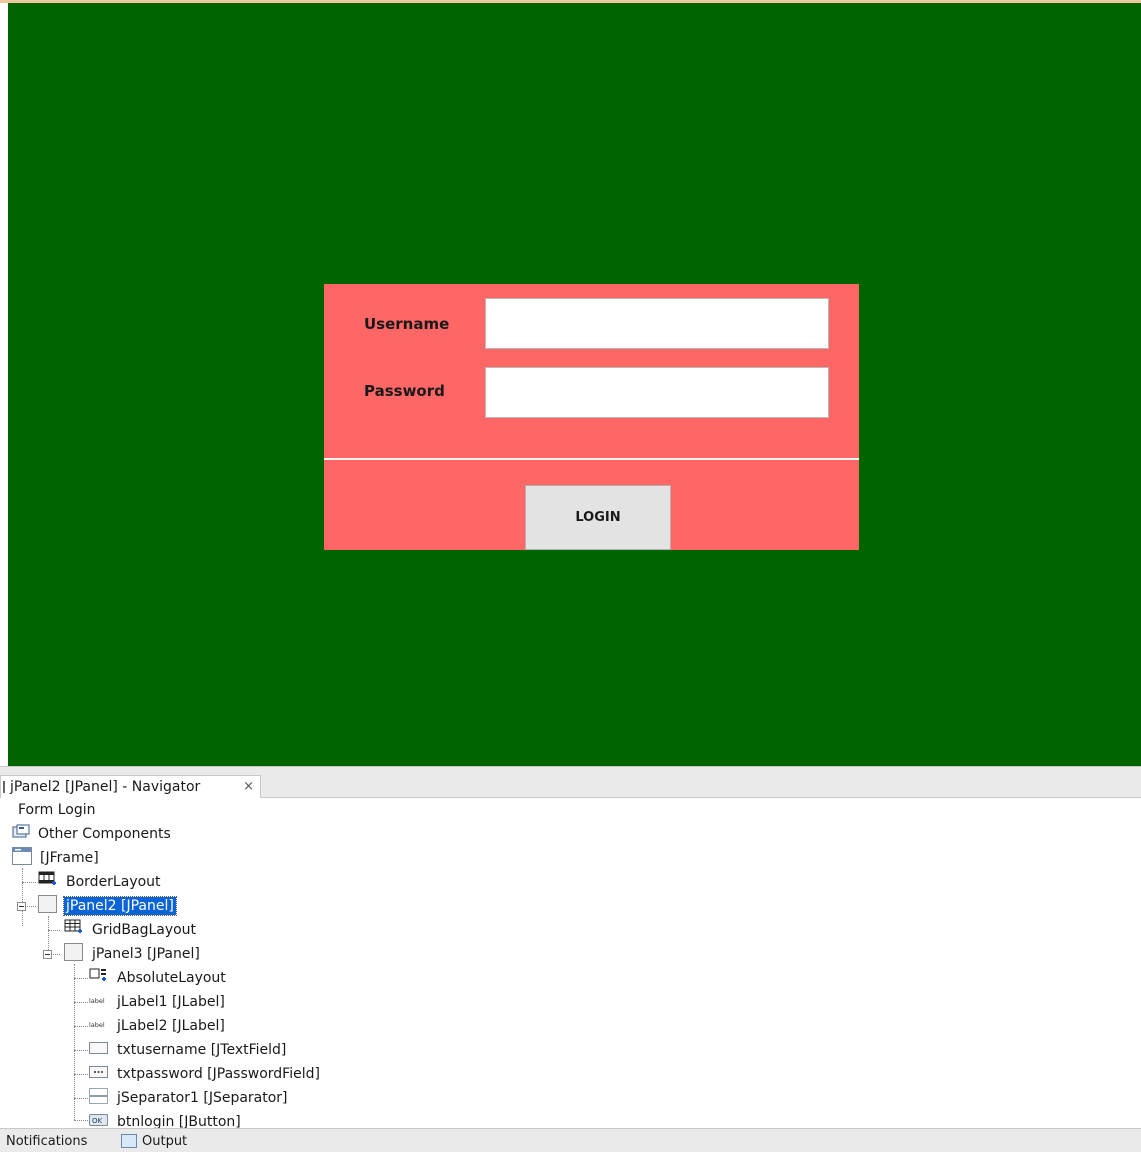  I want to click on login-button: LOGIN, so click(598, 517).